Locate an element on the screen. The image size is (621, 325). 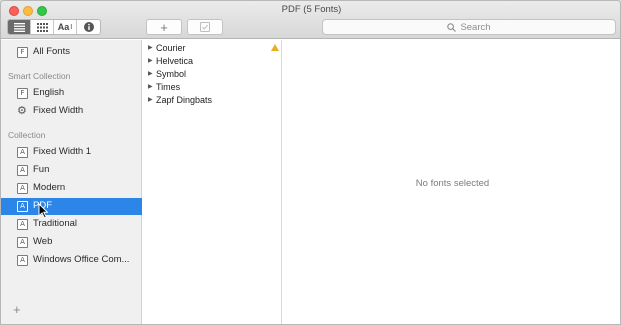
sidebar-item-all-fonts: F All Fonts is located at coordinates (71, 52).